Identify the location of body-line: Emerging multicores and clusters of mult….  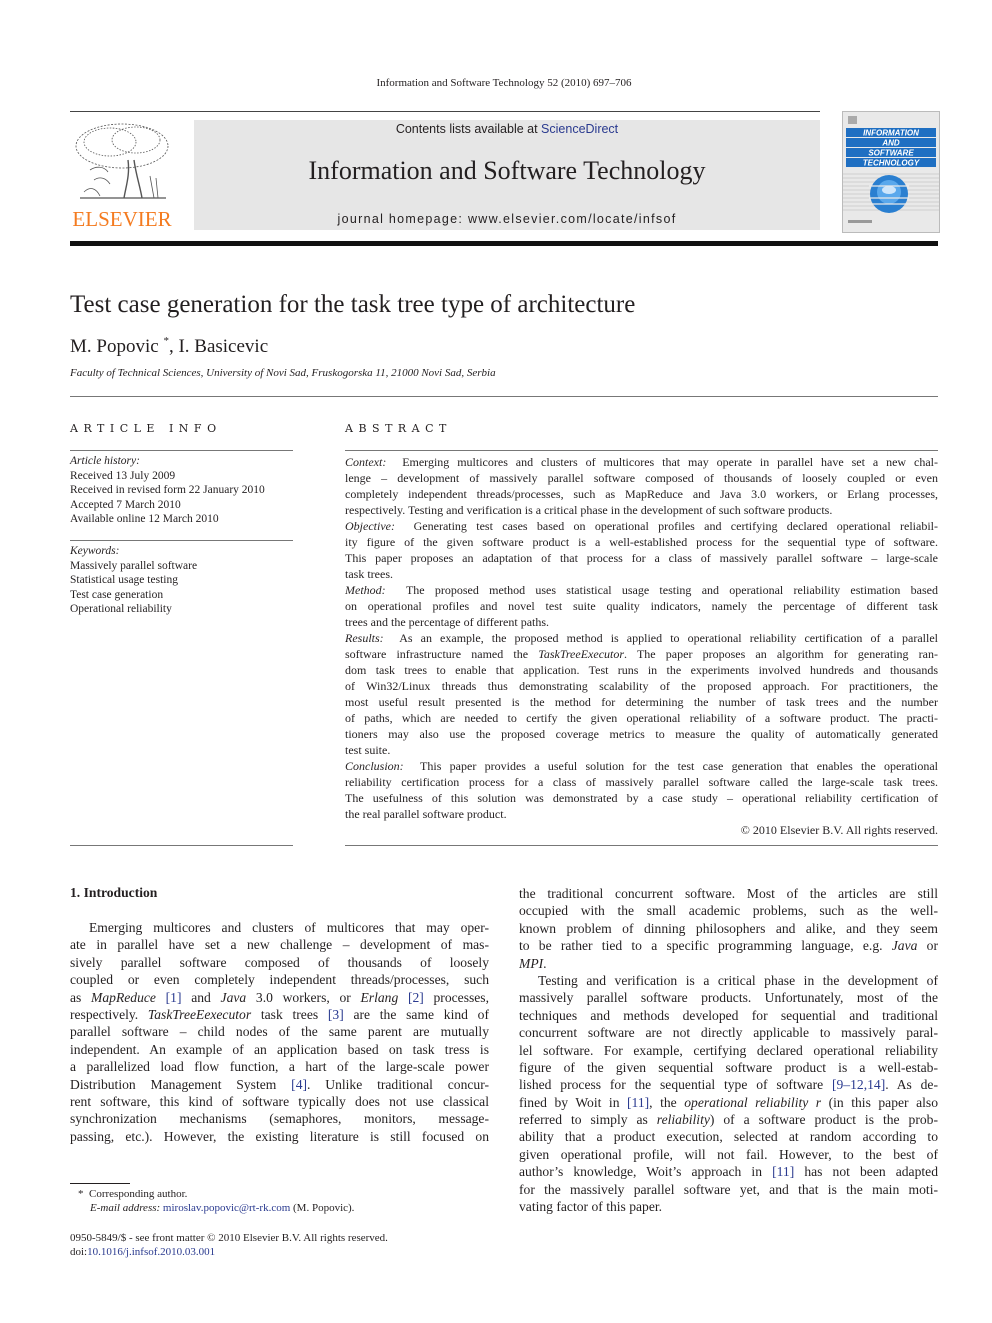
(289, 927).